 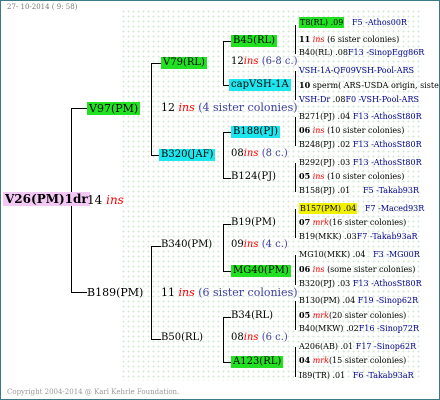 I want to click on queen-b188: B188(PJ), so click(x=255, y=132).